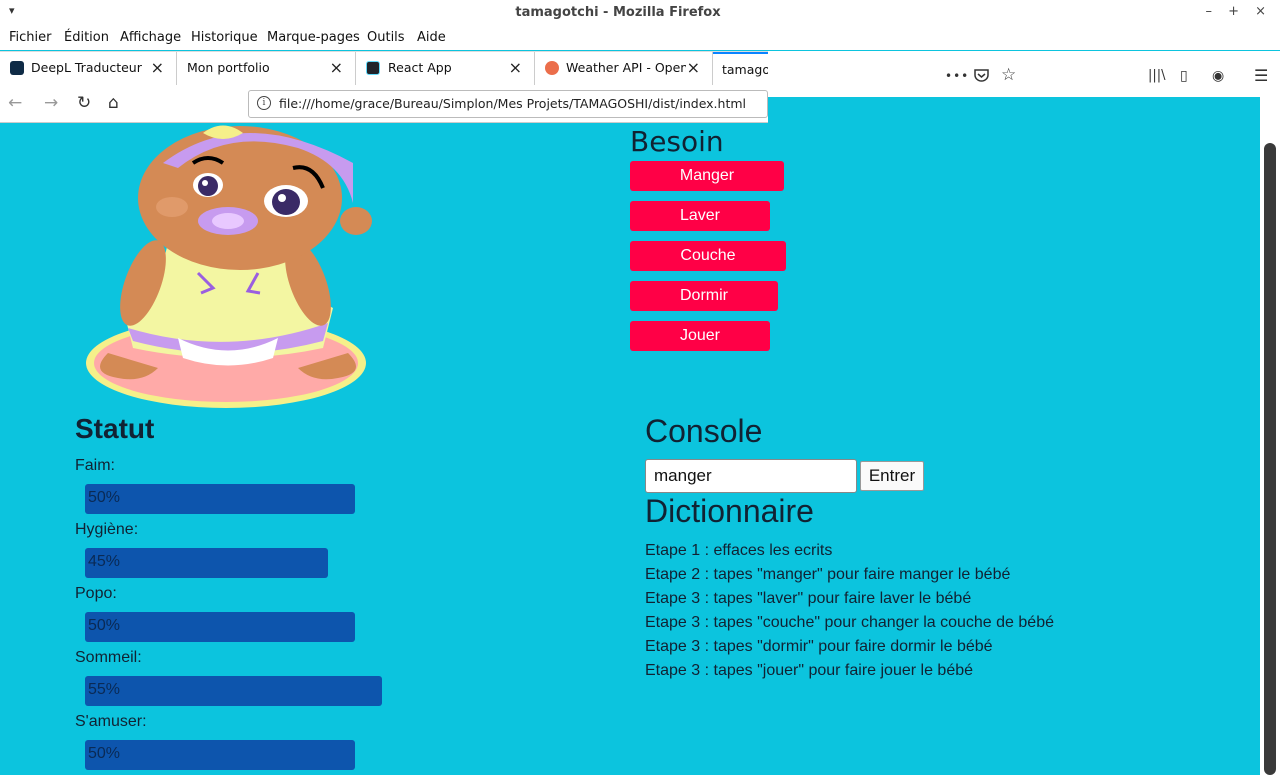 This screenshot has height=775, width=1280. I want to click on tab-label: React App, so click(420, 67).